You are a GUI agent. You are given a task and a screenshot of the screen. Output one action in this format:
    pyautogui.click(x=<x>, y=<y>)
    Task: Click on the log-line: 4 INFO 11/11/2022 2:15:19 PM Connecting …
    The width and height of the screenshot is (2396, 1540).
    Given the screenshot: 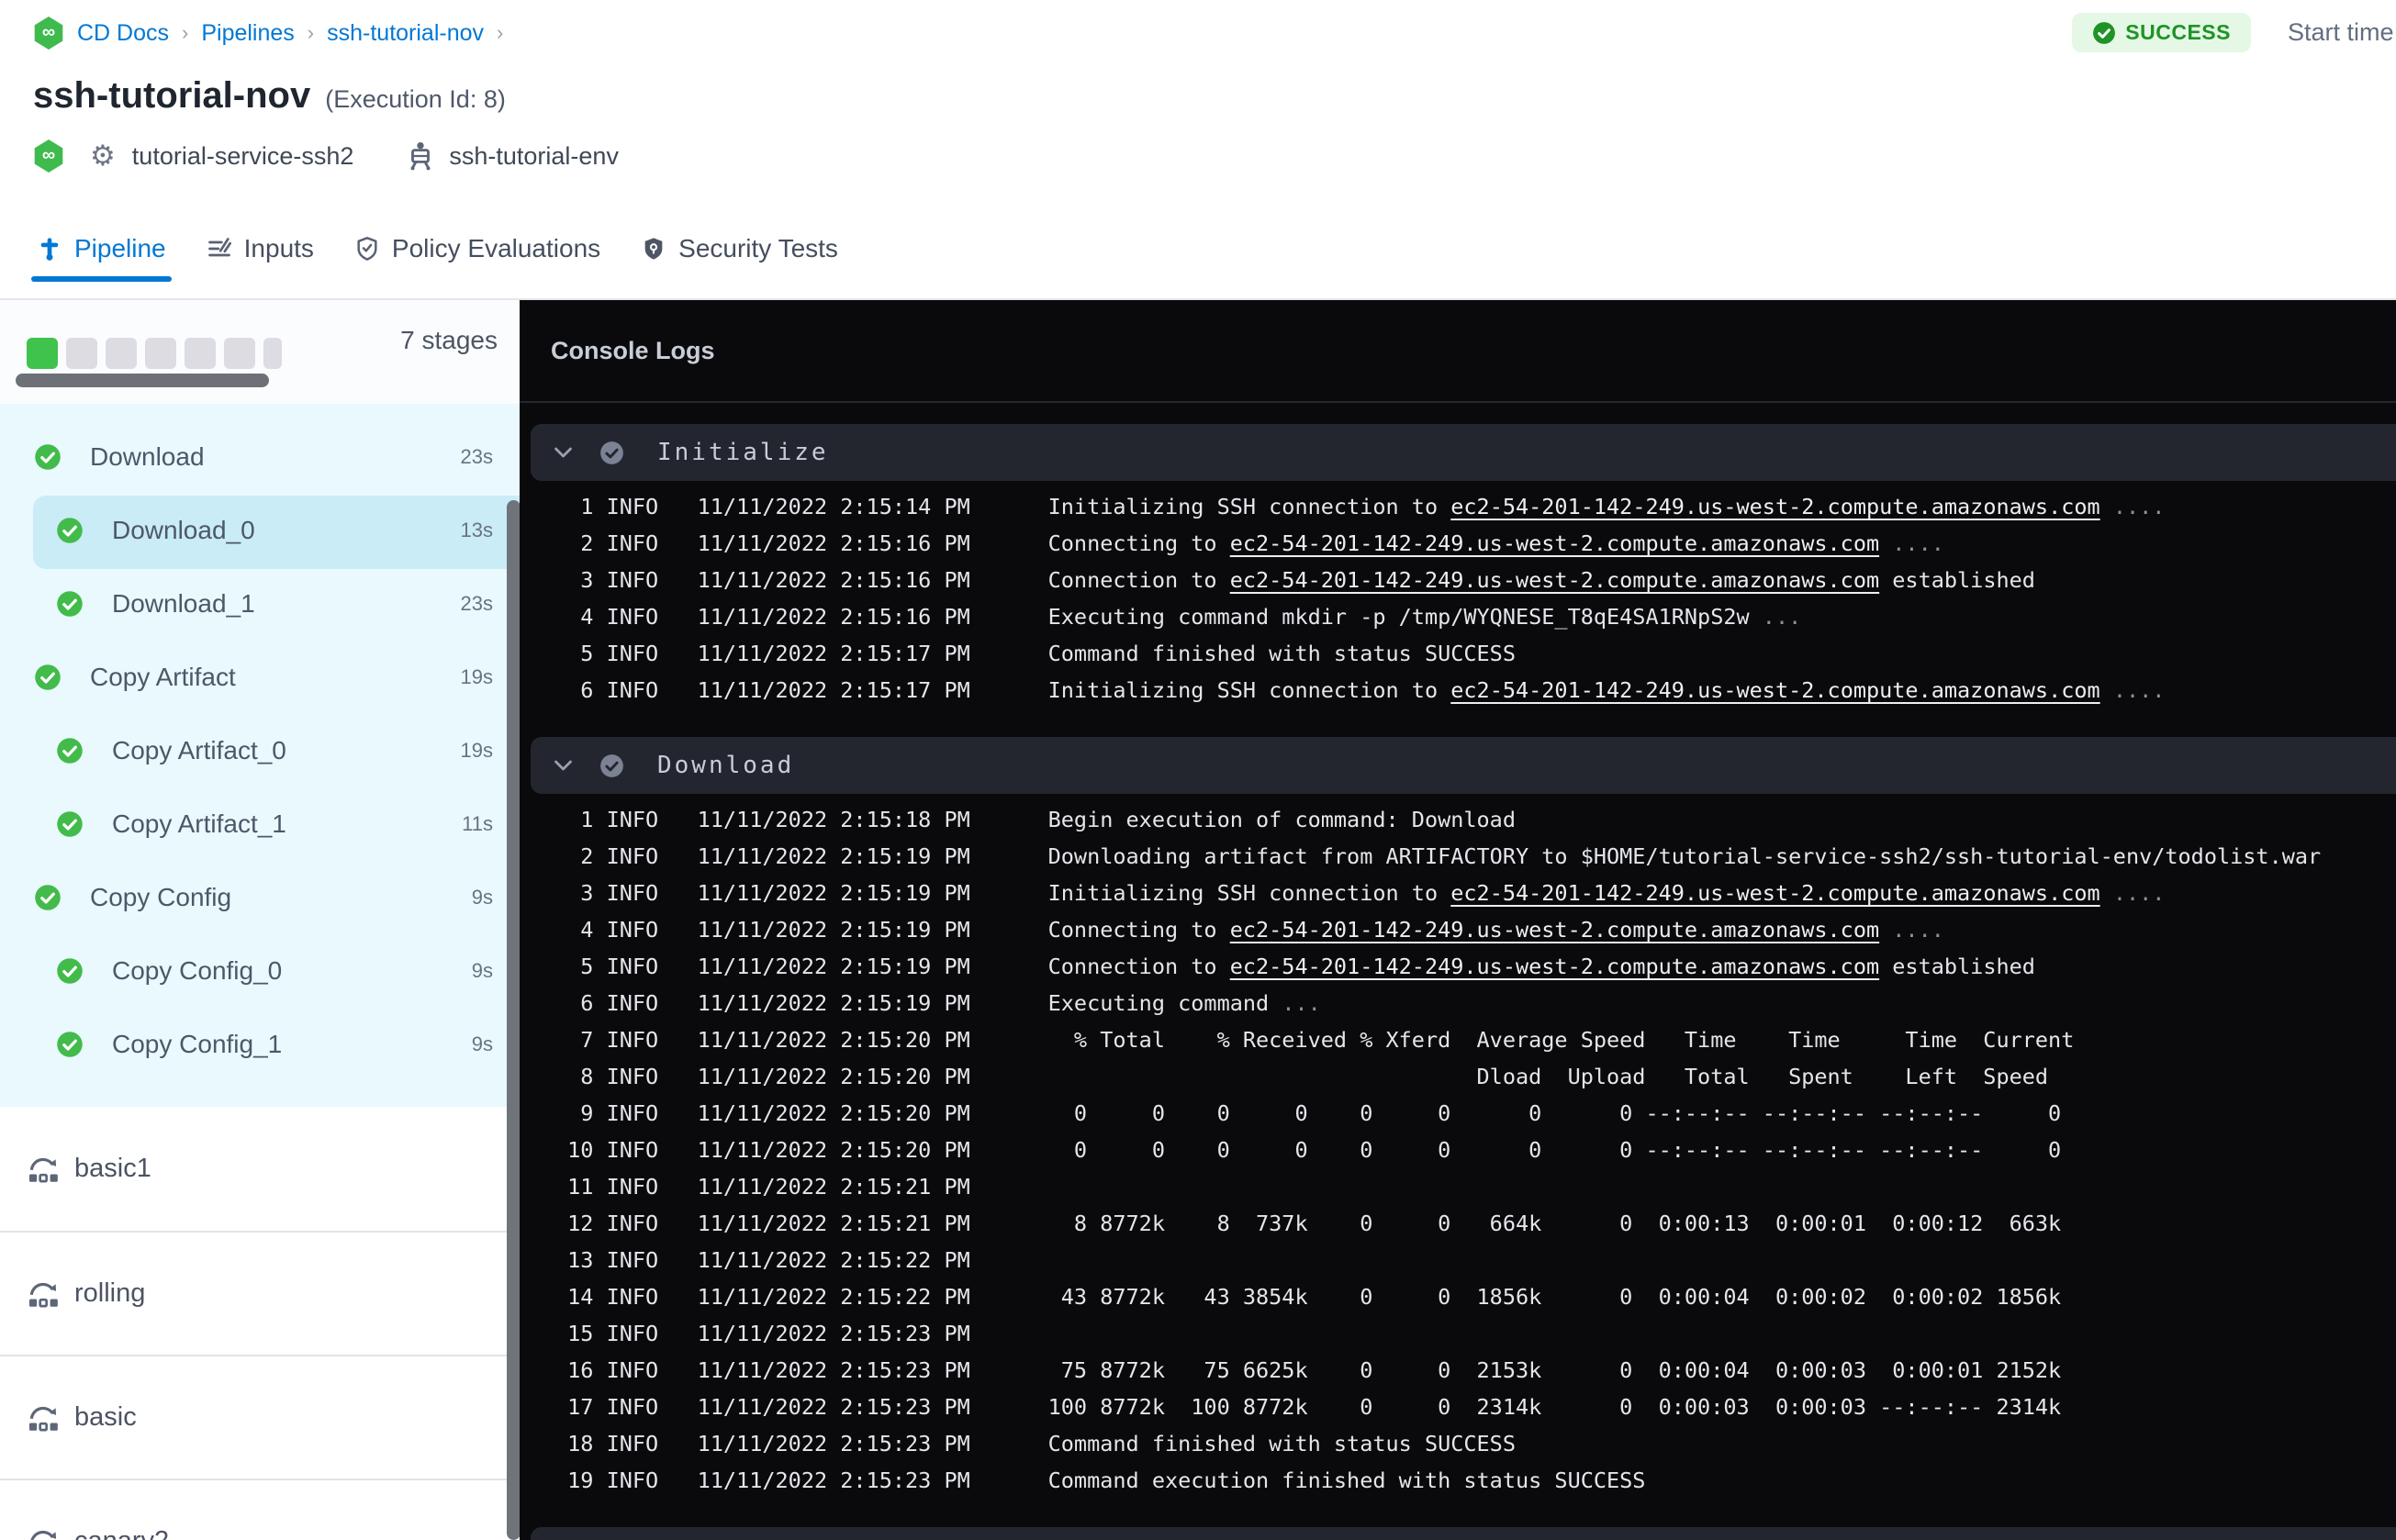 What is the action you would take?
    pyautogui.click(x=1475, y=929)
    